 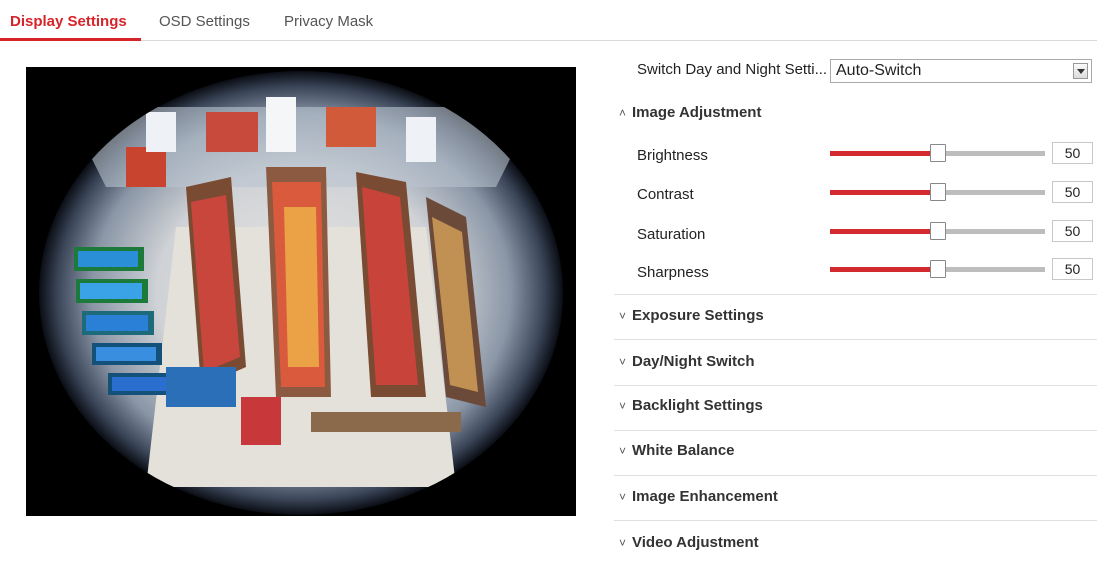 What do you see at coordinates (68, 21) in the screenshot?
I see `tab-display-settings: Display Settings` at bounding box center [68, 21].